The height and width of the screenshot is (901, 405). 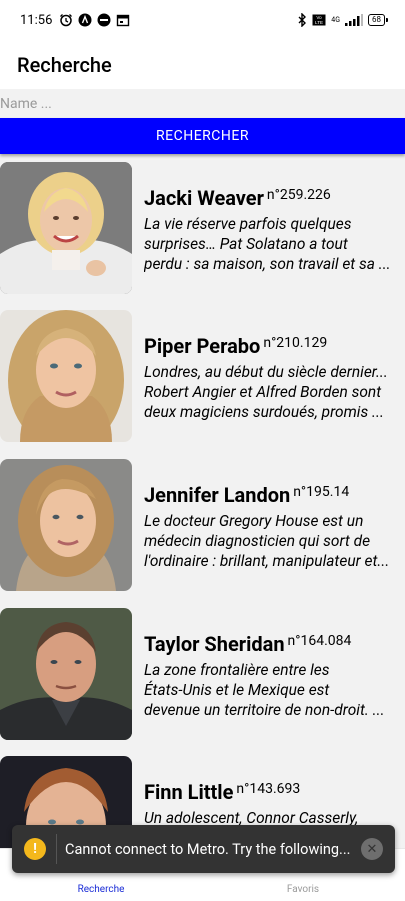 I want to click on result-title: Taylor Sheridan n°164.084, so click(x=247, y=644).